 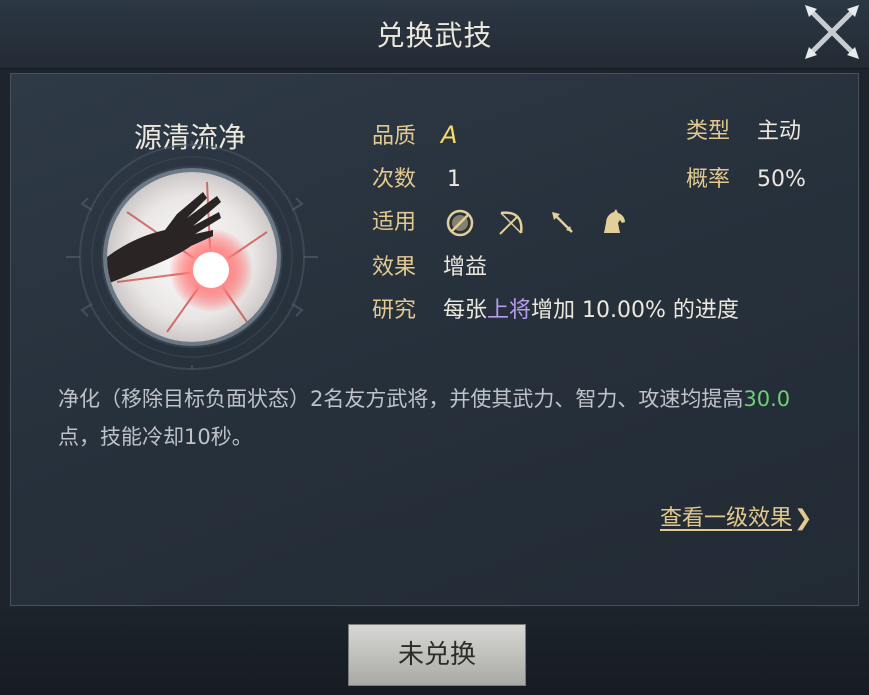 What do you see at coordinates (394, 136) in the screenshot?
I see `quality-label: 品质` at bounding box center [394, 136].